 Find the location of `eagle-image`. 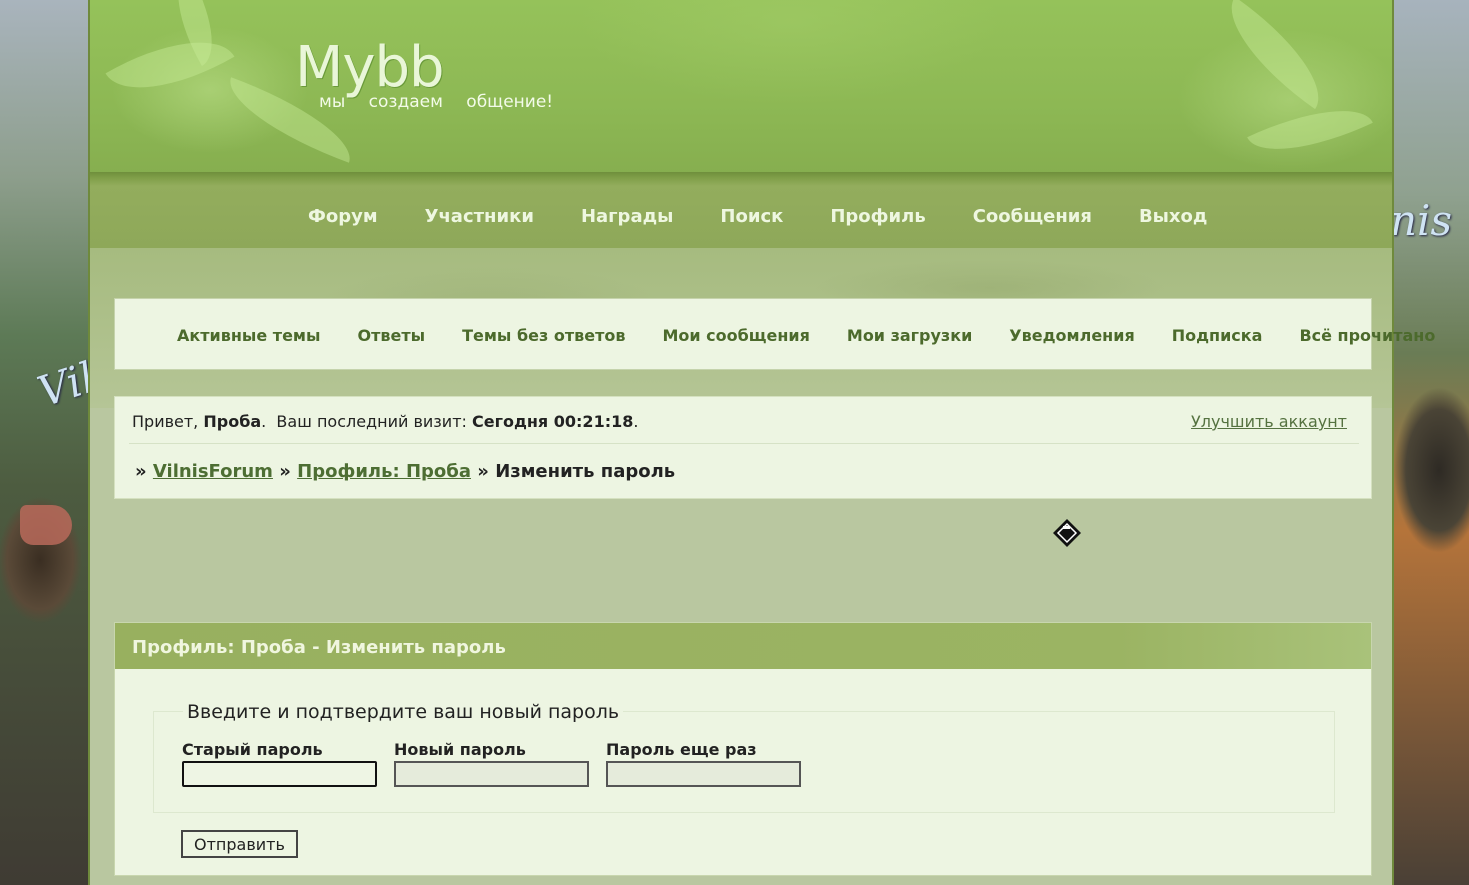

eagle-image is located at coordinates (46, 525).